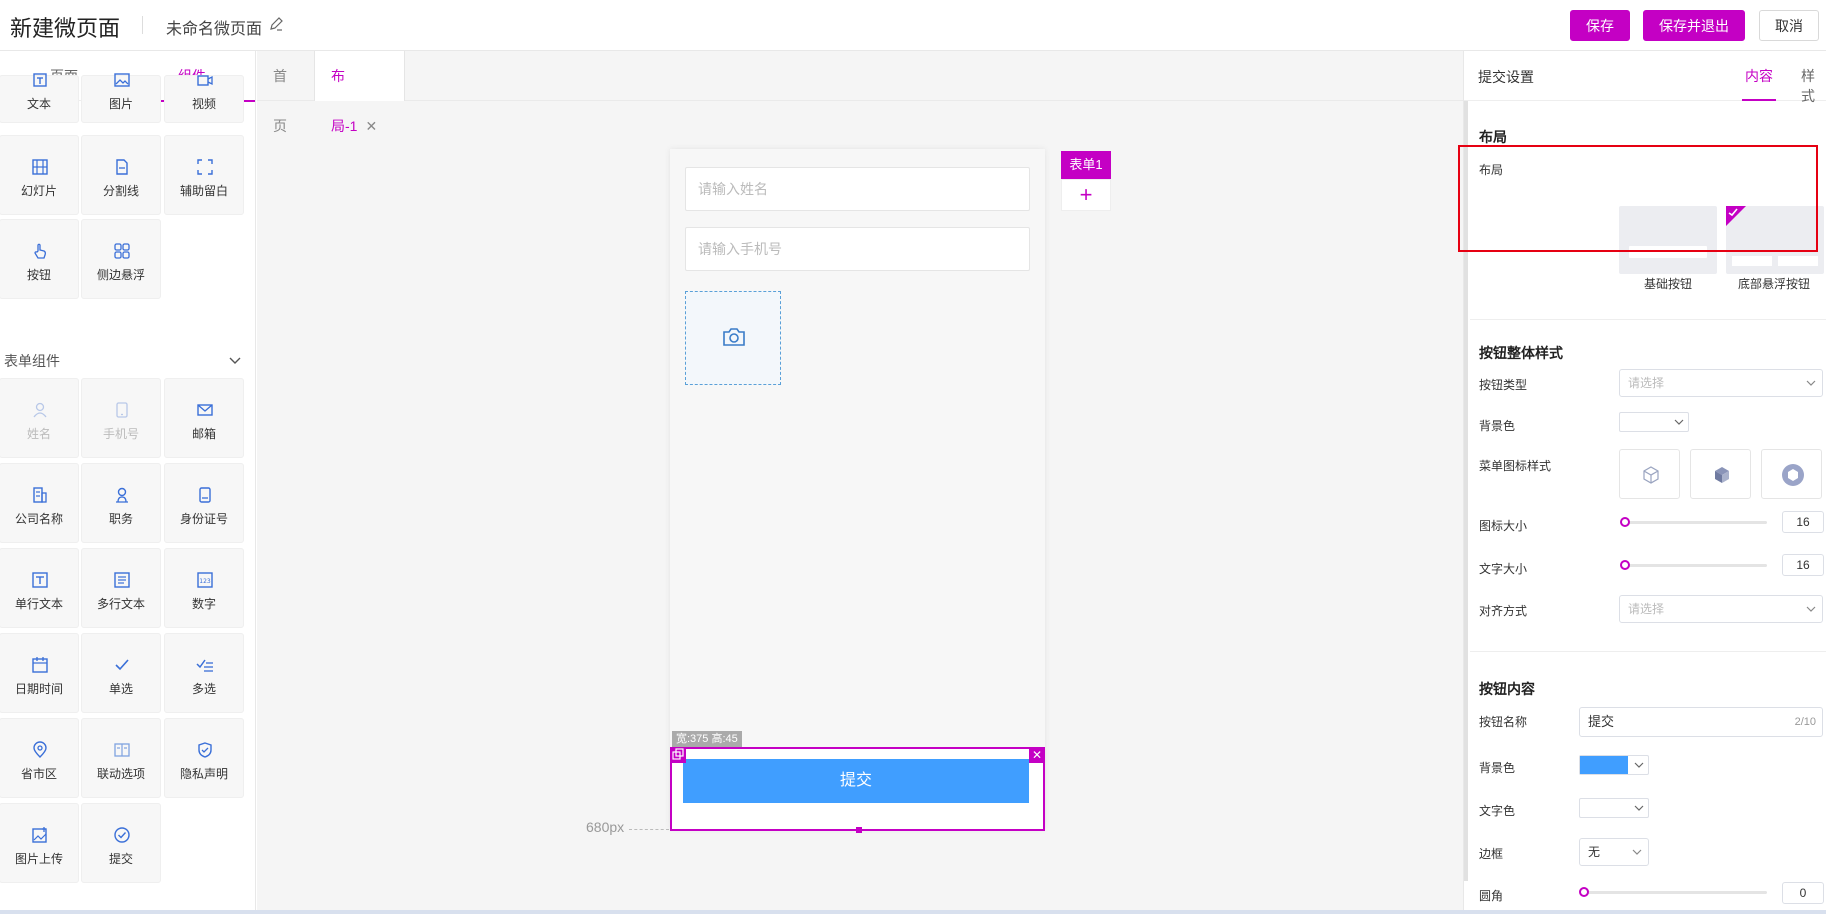 The image size is (1826, 914). What do you see at coordinates (120, 519) in the screenshot?
I see `component-label: 职务` at bounding box center [120, 519].